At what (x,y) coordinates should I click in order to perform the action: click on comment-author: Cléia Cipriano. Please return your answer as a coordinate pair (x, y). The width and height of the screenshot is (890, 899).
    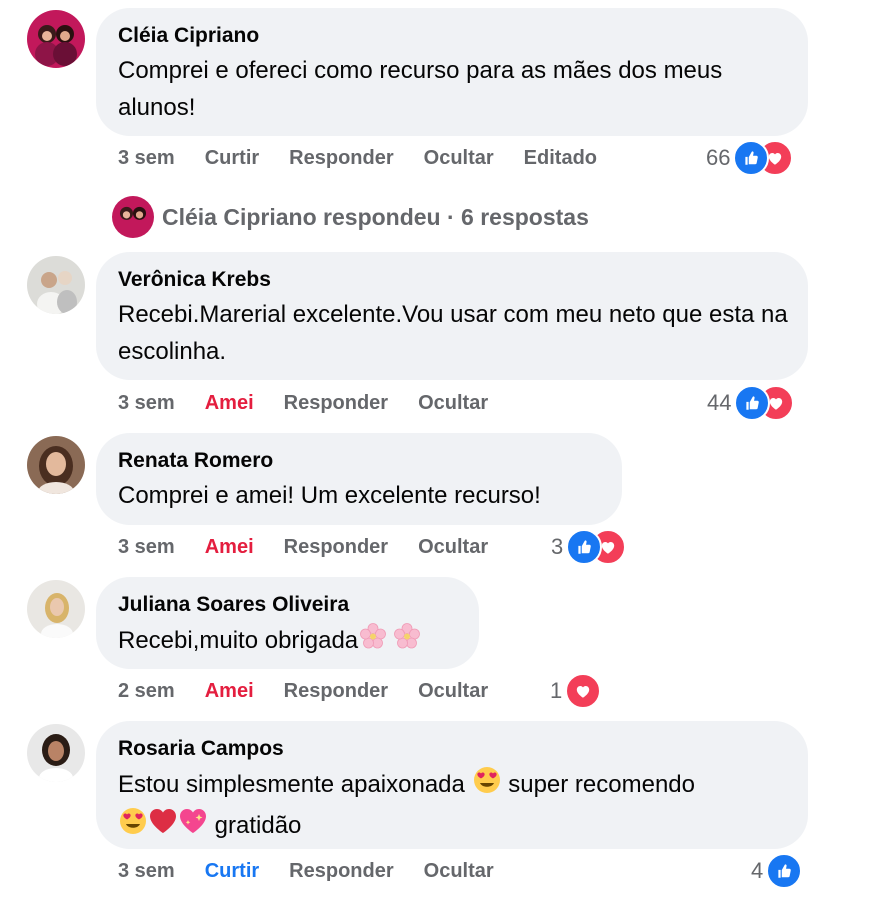
    Looking at the image, I should click on (451, 36).